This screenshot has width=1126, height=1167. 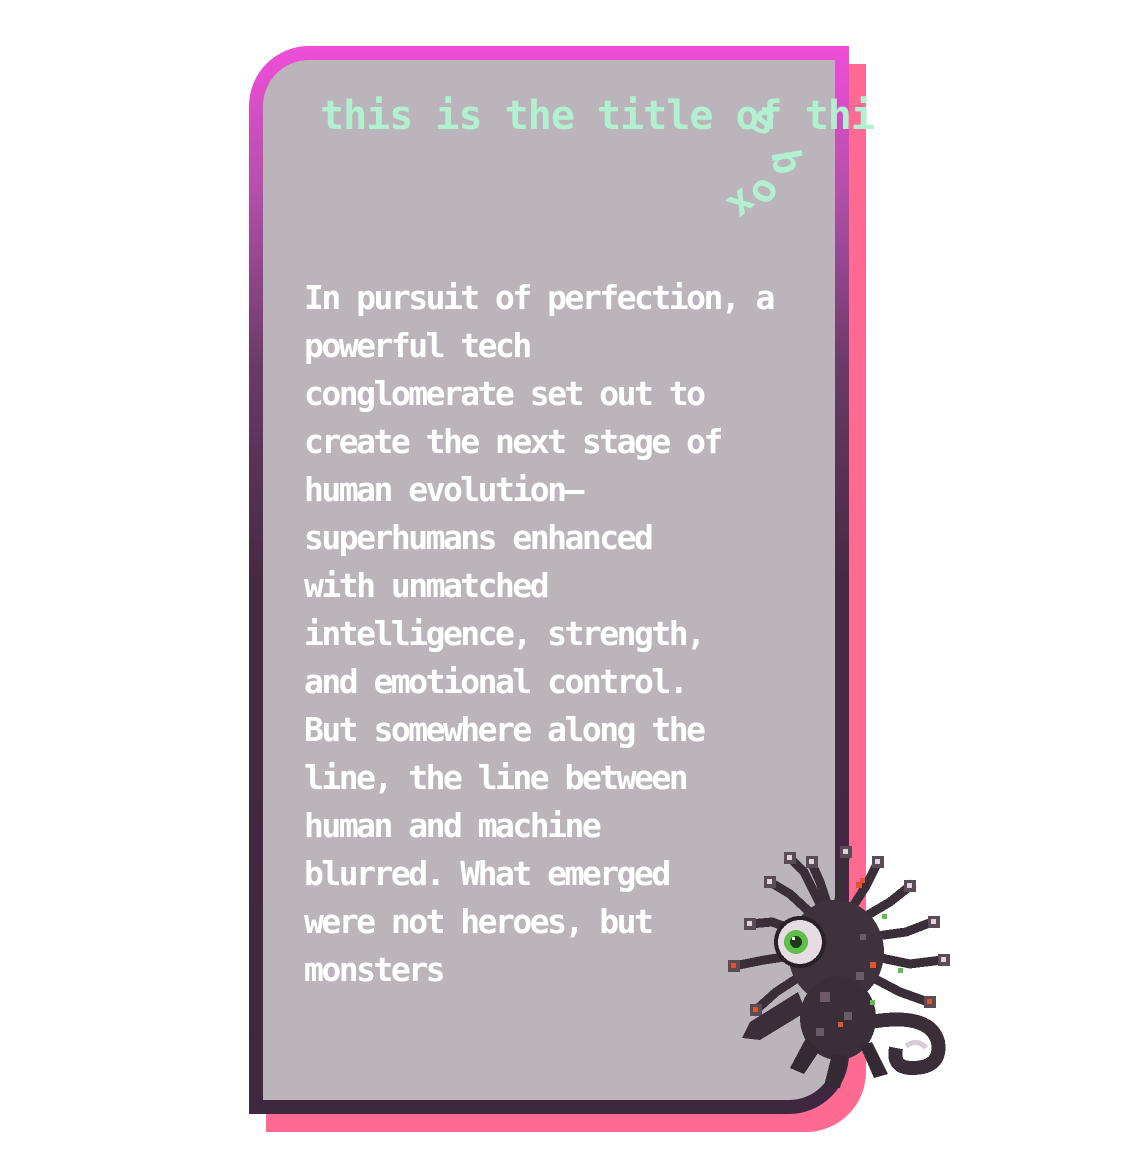 What do you see at coordinates (418, 345) in the screenshot?
I see `body-line: powerful tech` at bounding box center [418, 345].